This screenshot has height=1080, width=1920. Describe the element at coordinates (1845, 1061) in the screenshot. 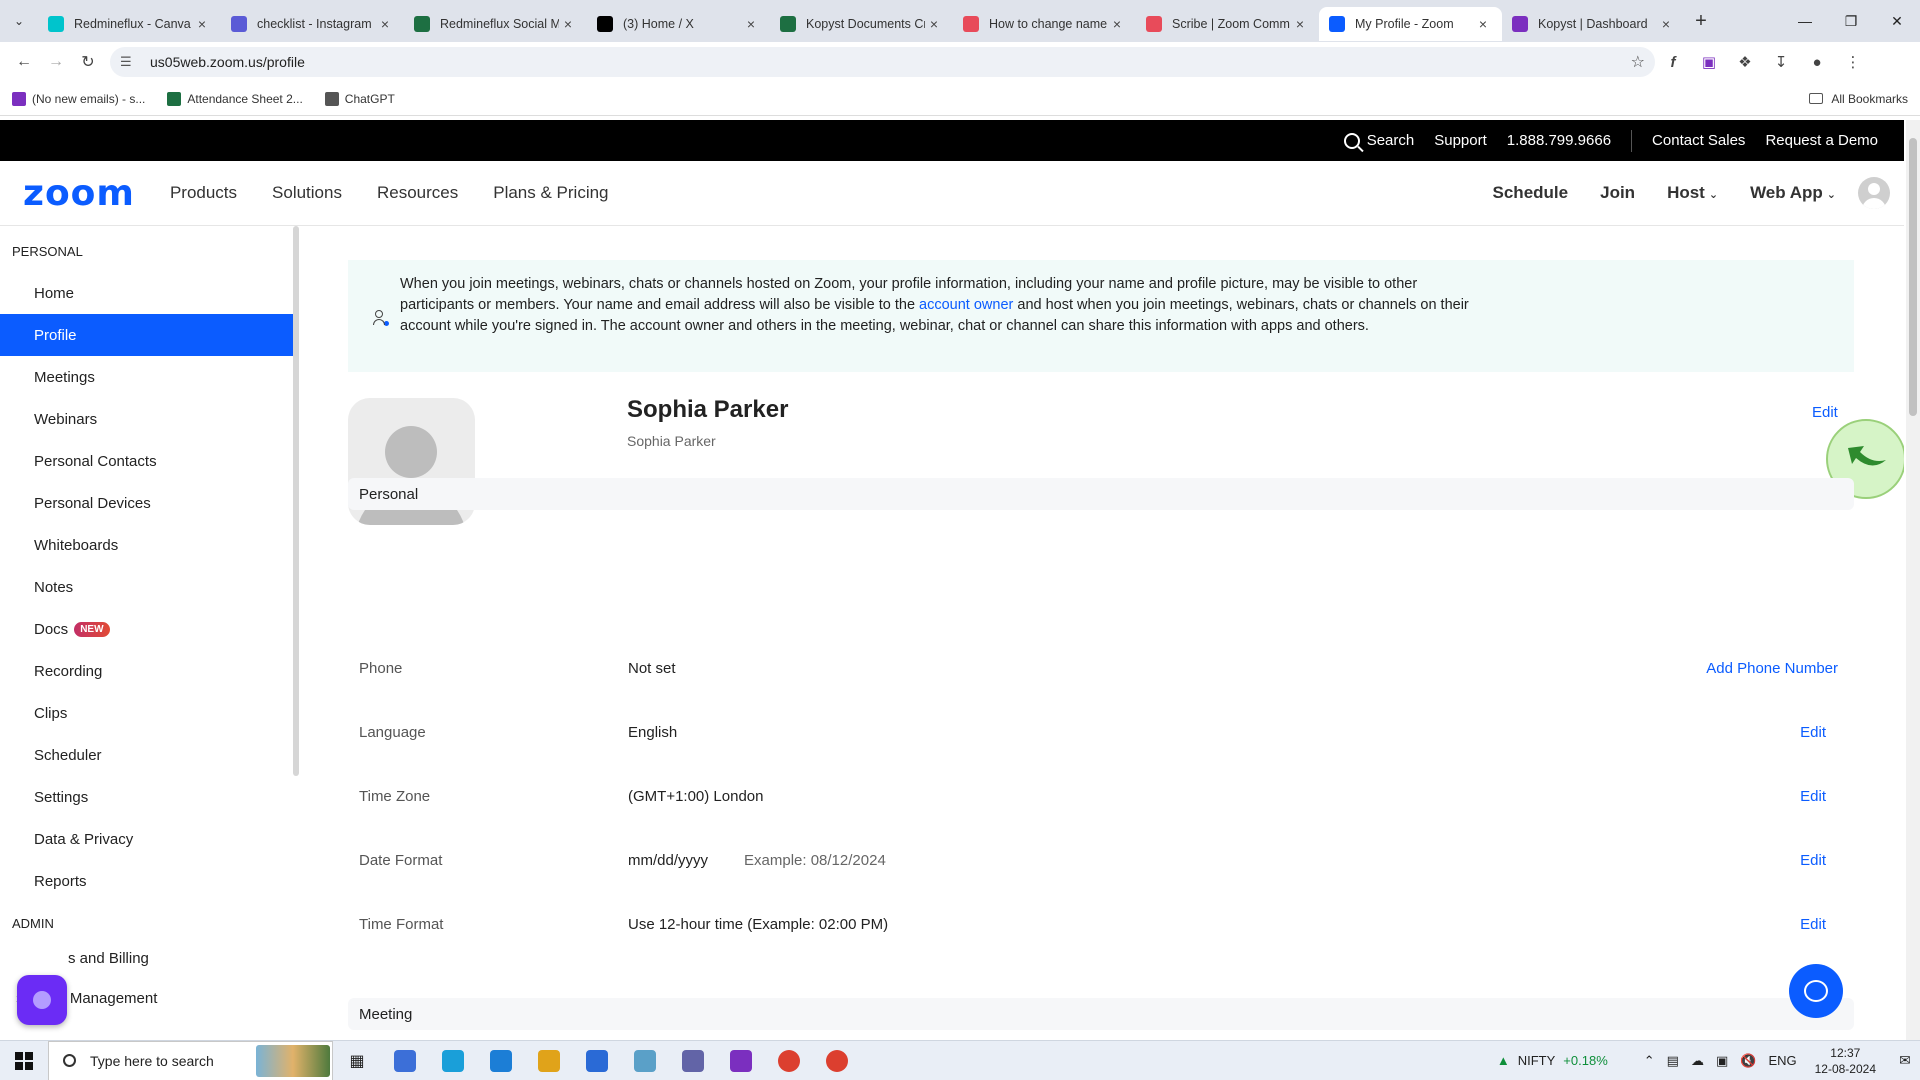

I see `clock: 12:37 12-08-2024` at that location.